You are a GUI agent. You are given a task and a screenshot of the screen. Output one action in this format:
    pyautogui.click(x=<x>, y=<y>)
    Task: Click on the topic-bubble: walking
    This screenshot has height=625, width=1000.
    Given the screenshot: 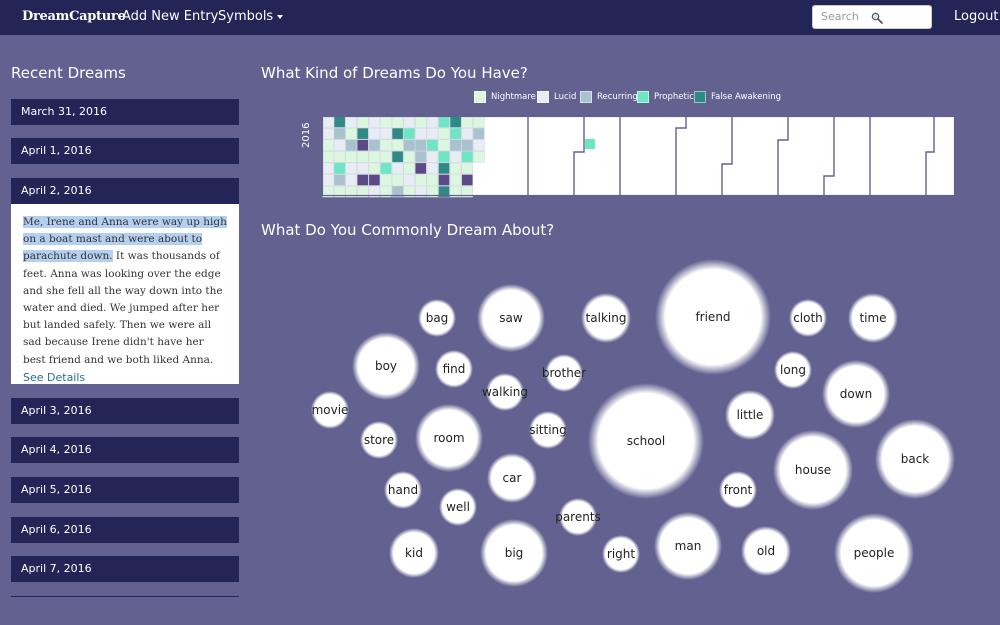 What is the action you would take?
    pyautogui.click(x=505, y=392)
    